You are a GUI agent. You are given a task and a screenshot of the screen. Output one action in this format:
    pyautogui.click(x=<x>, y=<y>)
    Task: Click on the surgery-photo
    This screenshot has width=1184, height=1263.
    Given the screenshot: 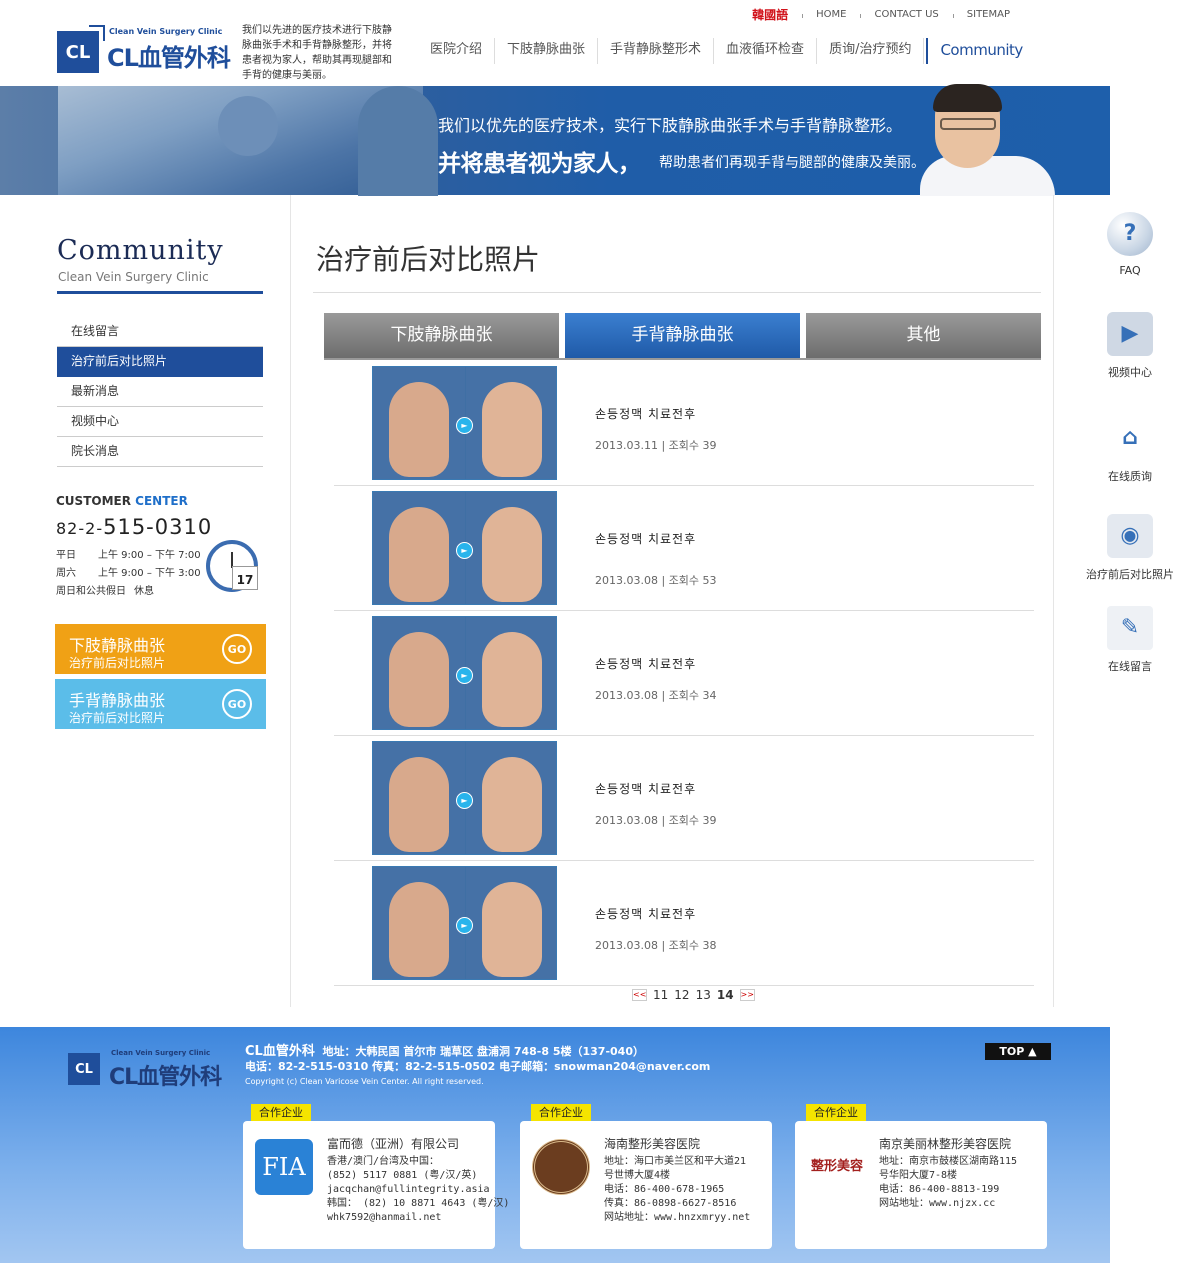 What is the action you would take?
    pyautogui.click(x=248, y=141)
    